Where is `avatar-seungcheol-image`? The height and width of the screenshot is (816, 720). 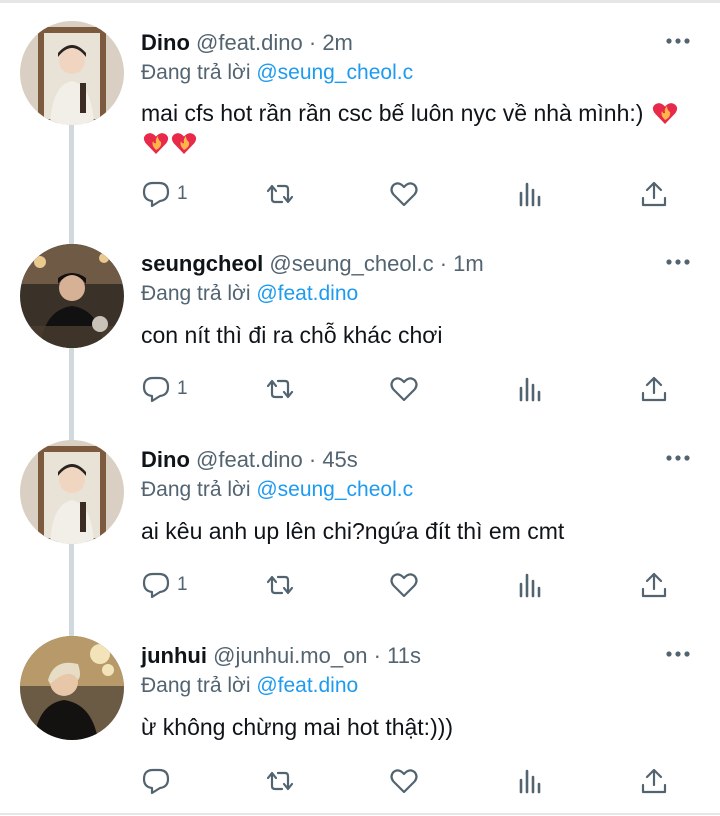 avatar-seungcheol-image is located at coordinates (72, 296).